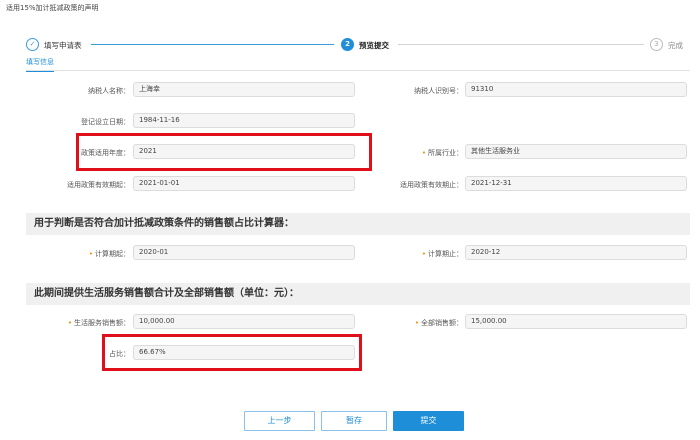 The image size is (700, 440). I want to click on taxpayer-id-label: 纳税人识别号：, so click(438, 91).